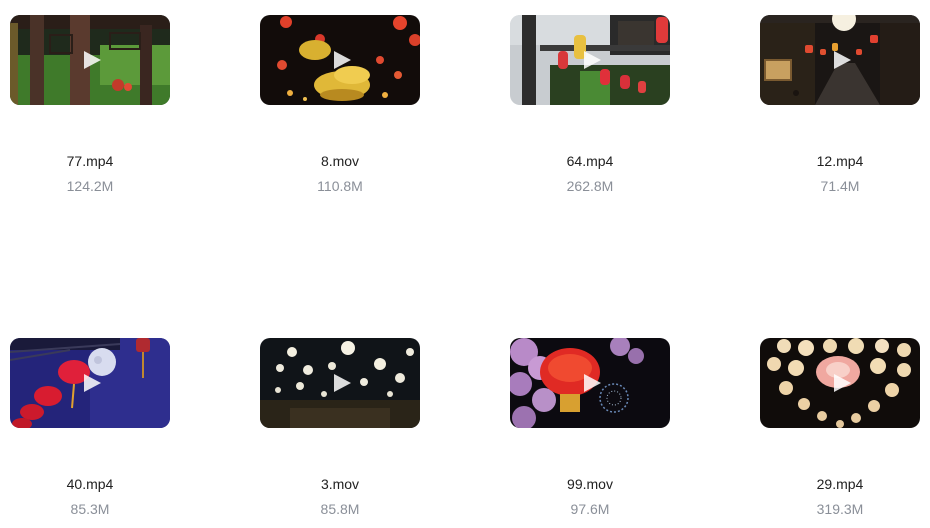  What do you see at coordinates (590, 161) in the screenshot?
I see `video-filename: 64.mp4` at bounding box center [590, 161].